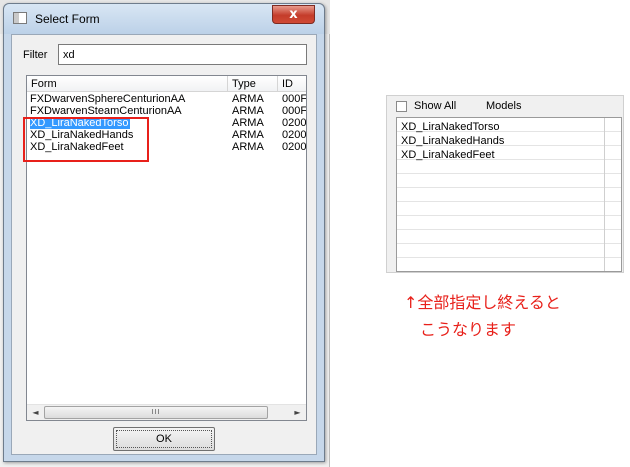 The width and height of the screenshot is (630, 467). What do you see at coordinates (164, 19) in the screenshot?
I see `dialog-titlebar: Select Form x` at bounding box center [164, 19].